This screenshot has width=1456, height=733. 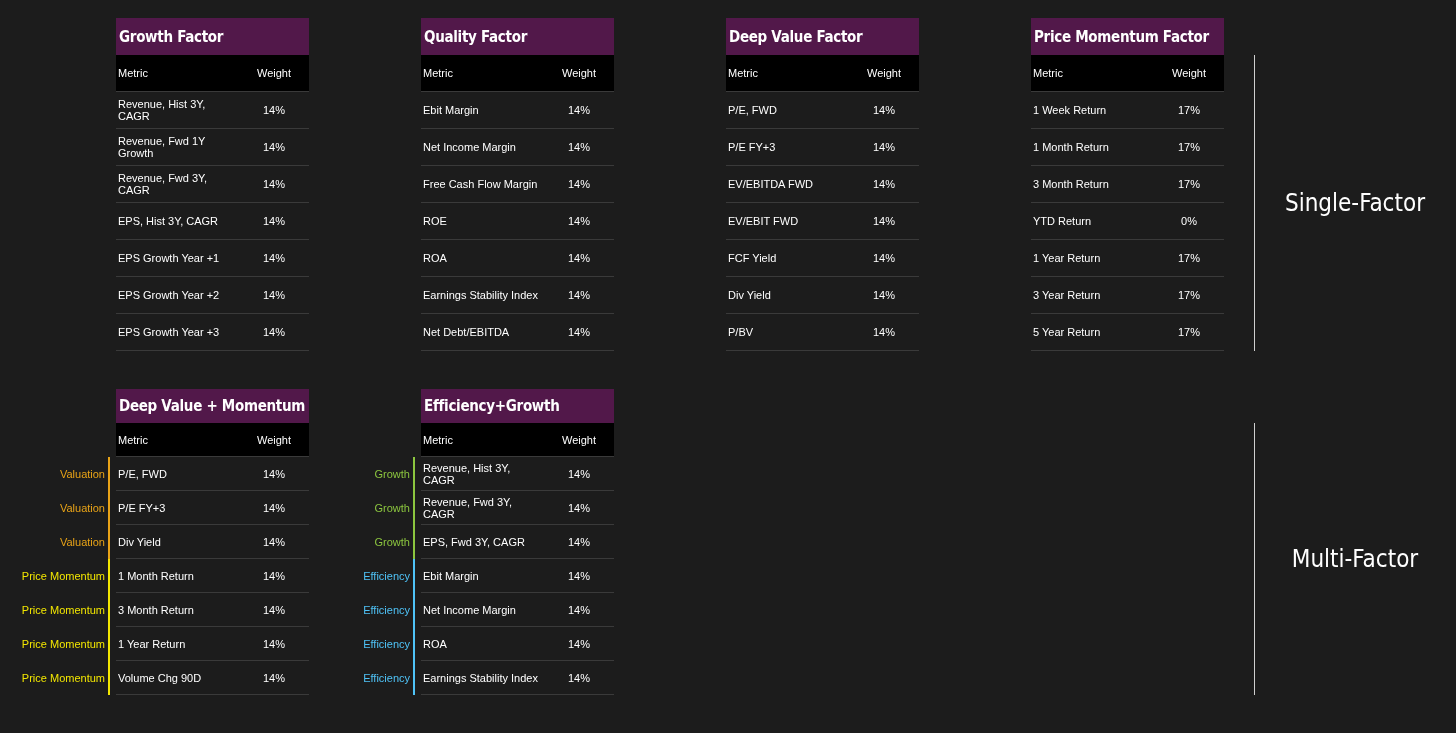 What do you see at coordinates (480, 184) in the screenshot?
I see `table-cell-text: Free Cash Flow Margin` at bounding box center [480, 184].